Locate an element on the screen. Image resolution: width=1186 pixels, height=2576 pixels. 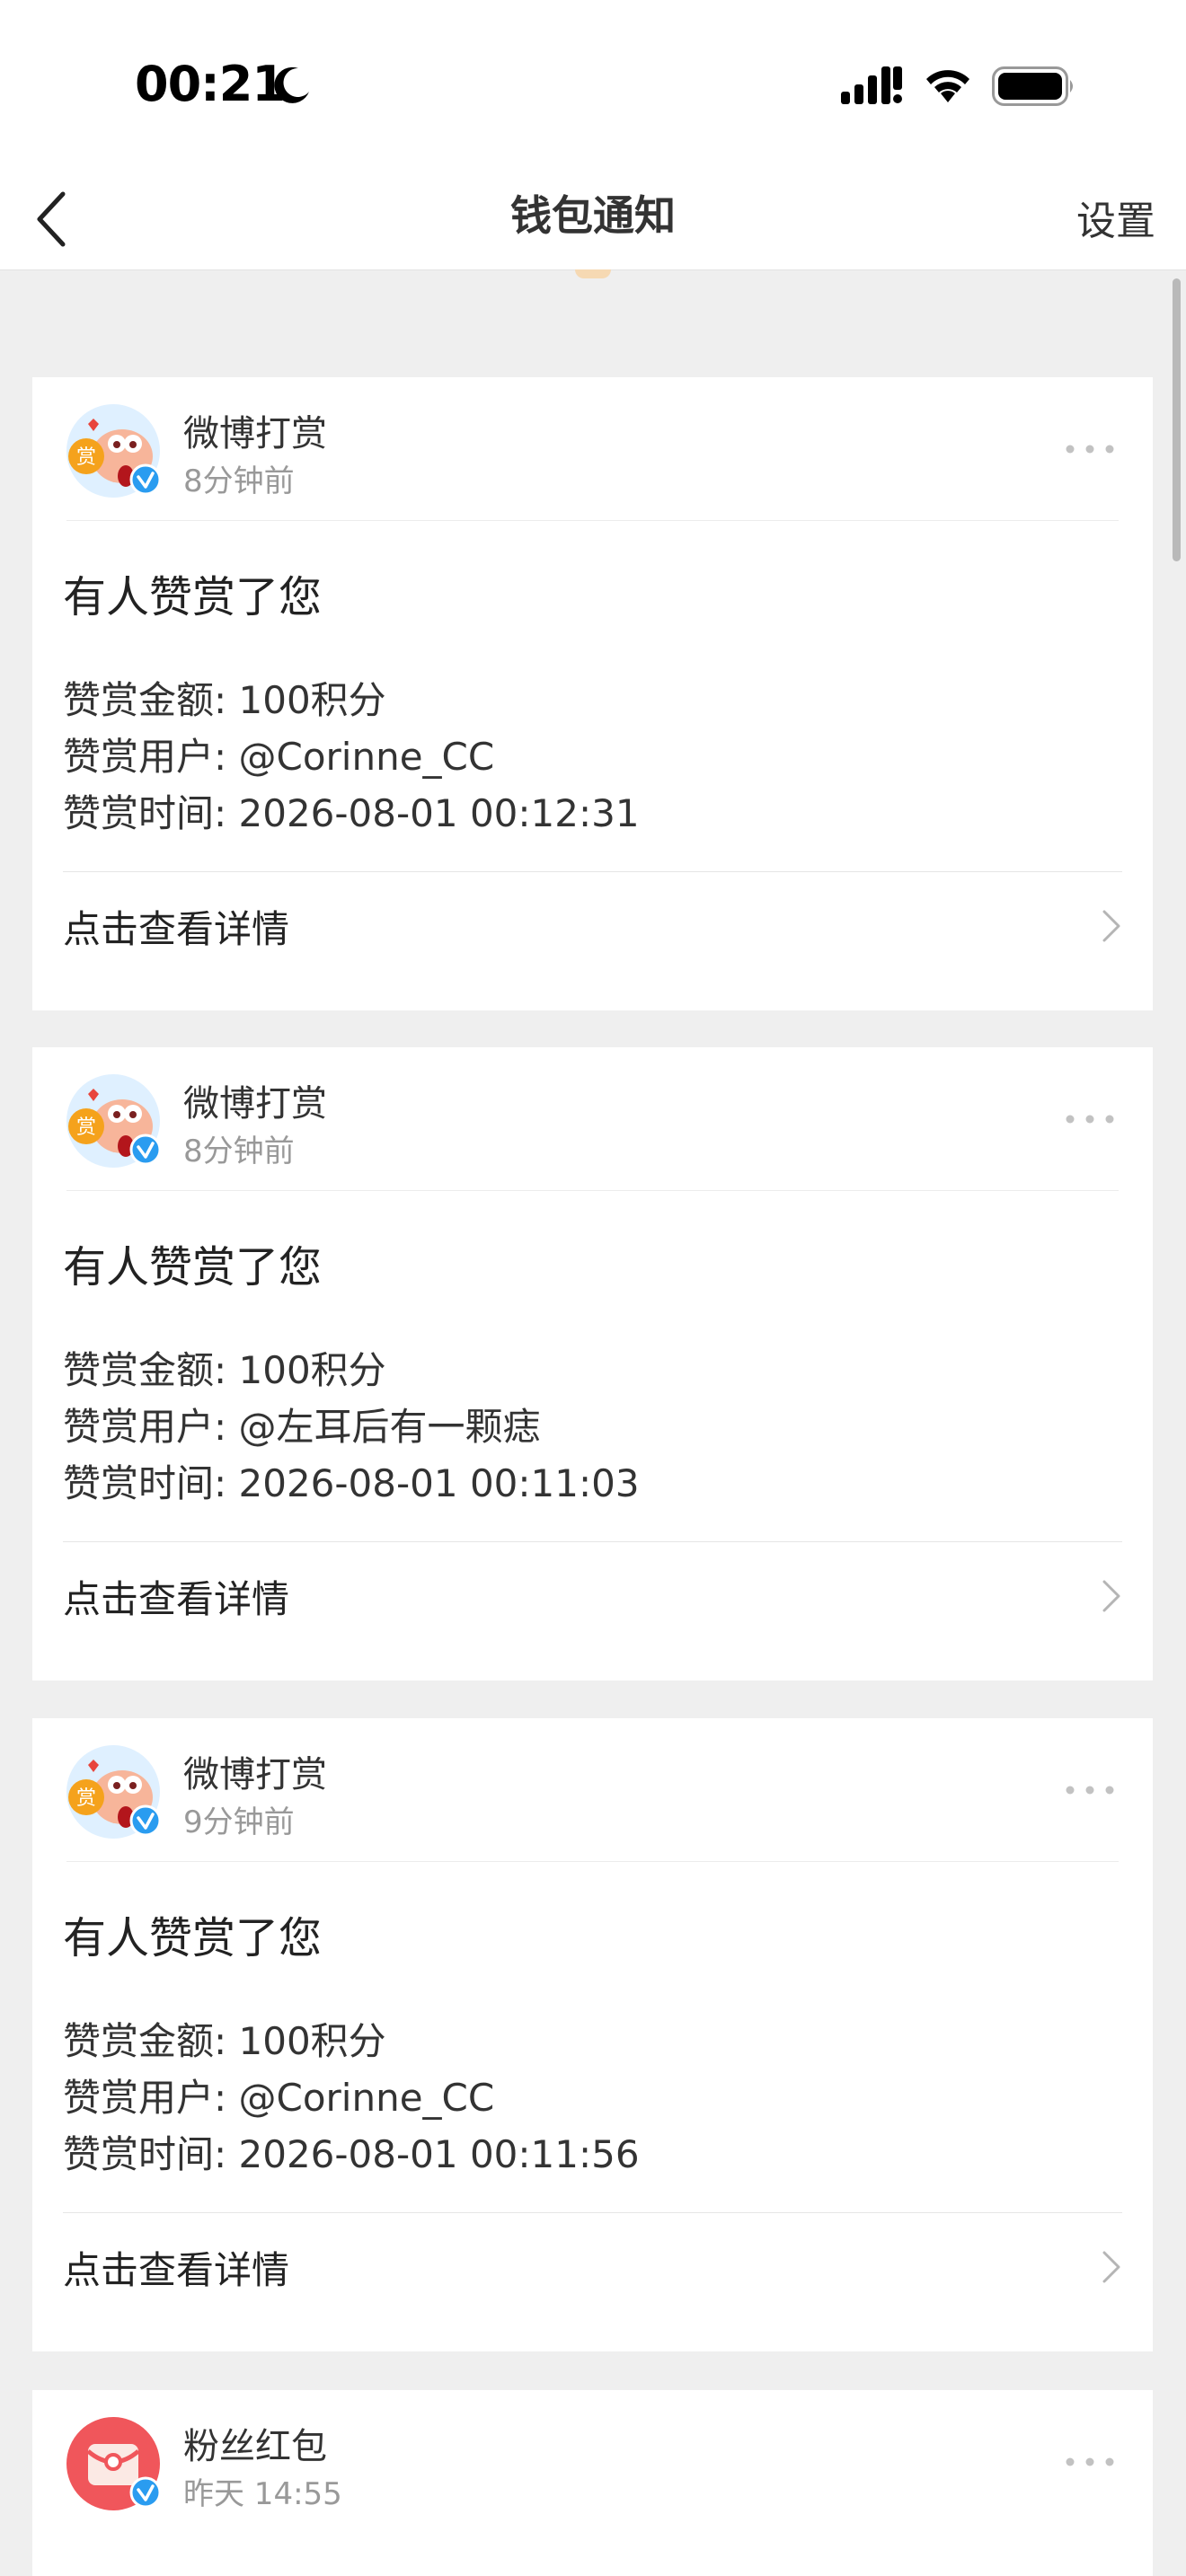
peek-decoration is located at coordinates (593, 273).